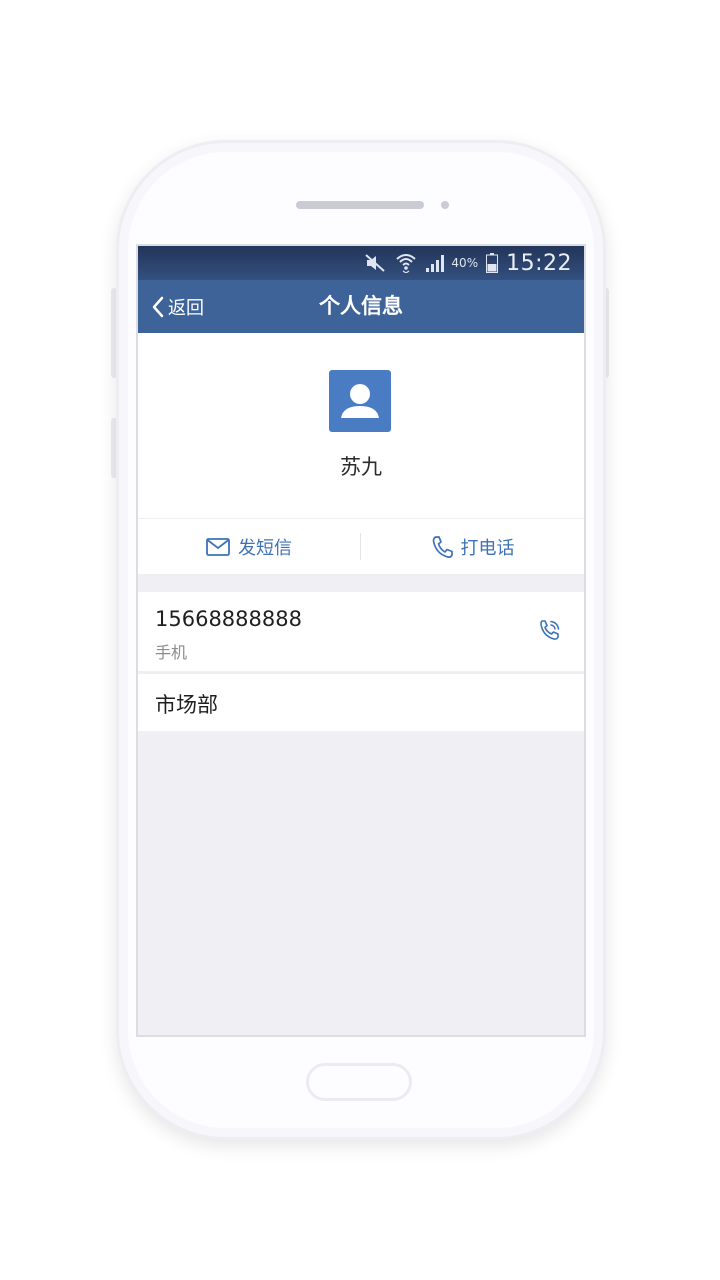  I want to click on mute-icon, so click(376, 263).